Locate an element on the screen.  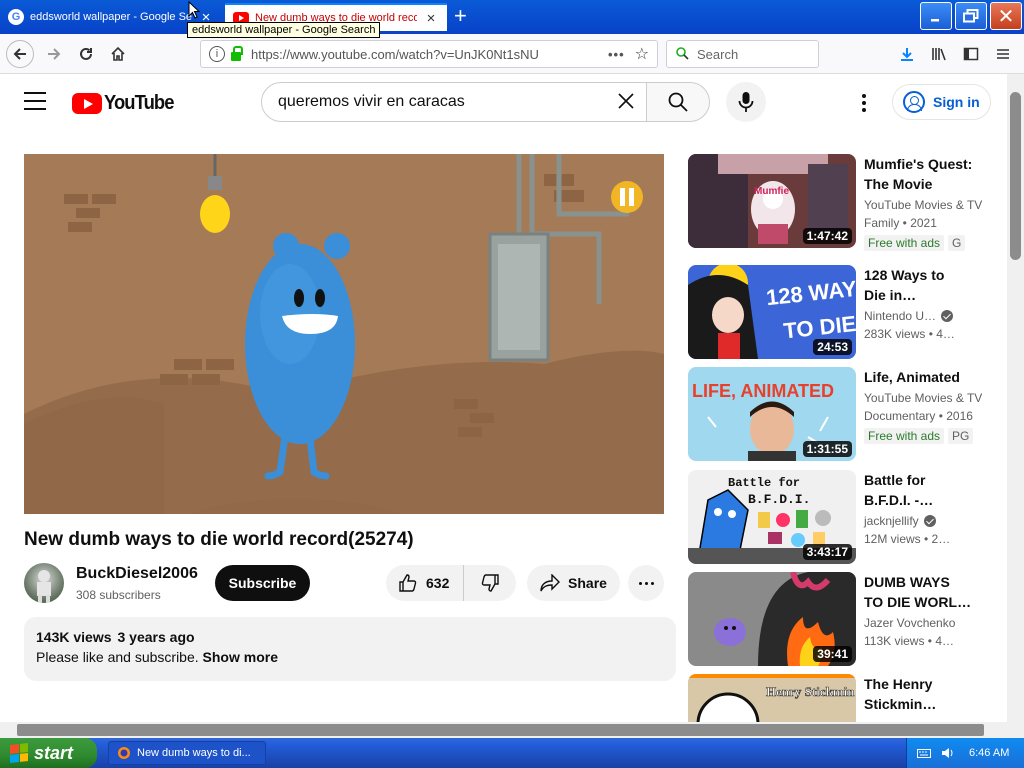
menu-icon is located at coordinates (1003, 54).